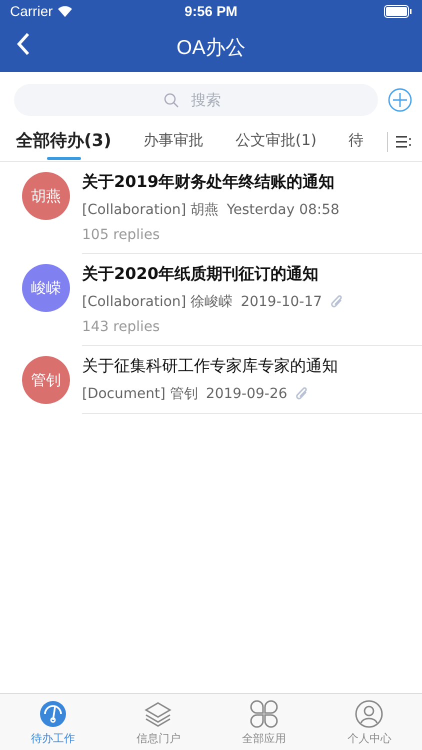 The image size is (422, 750). I want to click on avatar: 管钊, so click(46, 380).